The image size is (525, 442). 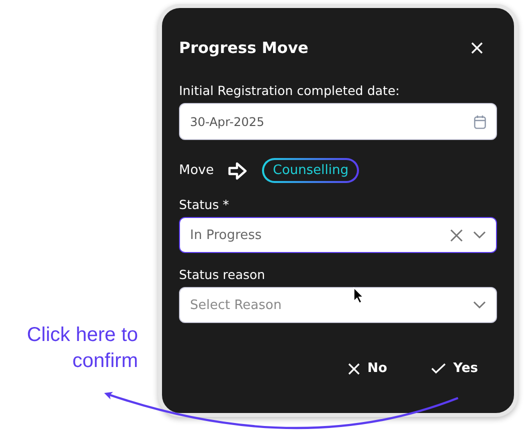 I want to click on status-reason-select: Select Reason, so click(x=338, y=305).